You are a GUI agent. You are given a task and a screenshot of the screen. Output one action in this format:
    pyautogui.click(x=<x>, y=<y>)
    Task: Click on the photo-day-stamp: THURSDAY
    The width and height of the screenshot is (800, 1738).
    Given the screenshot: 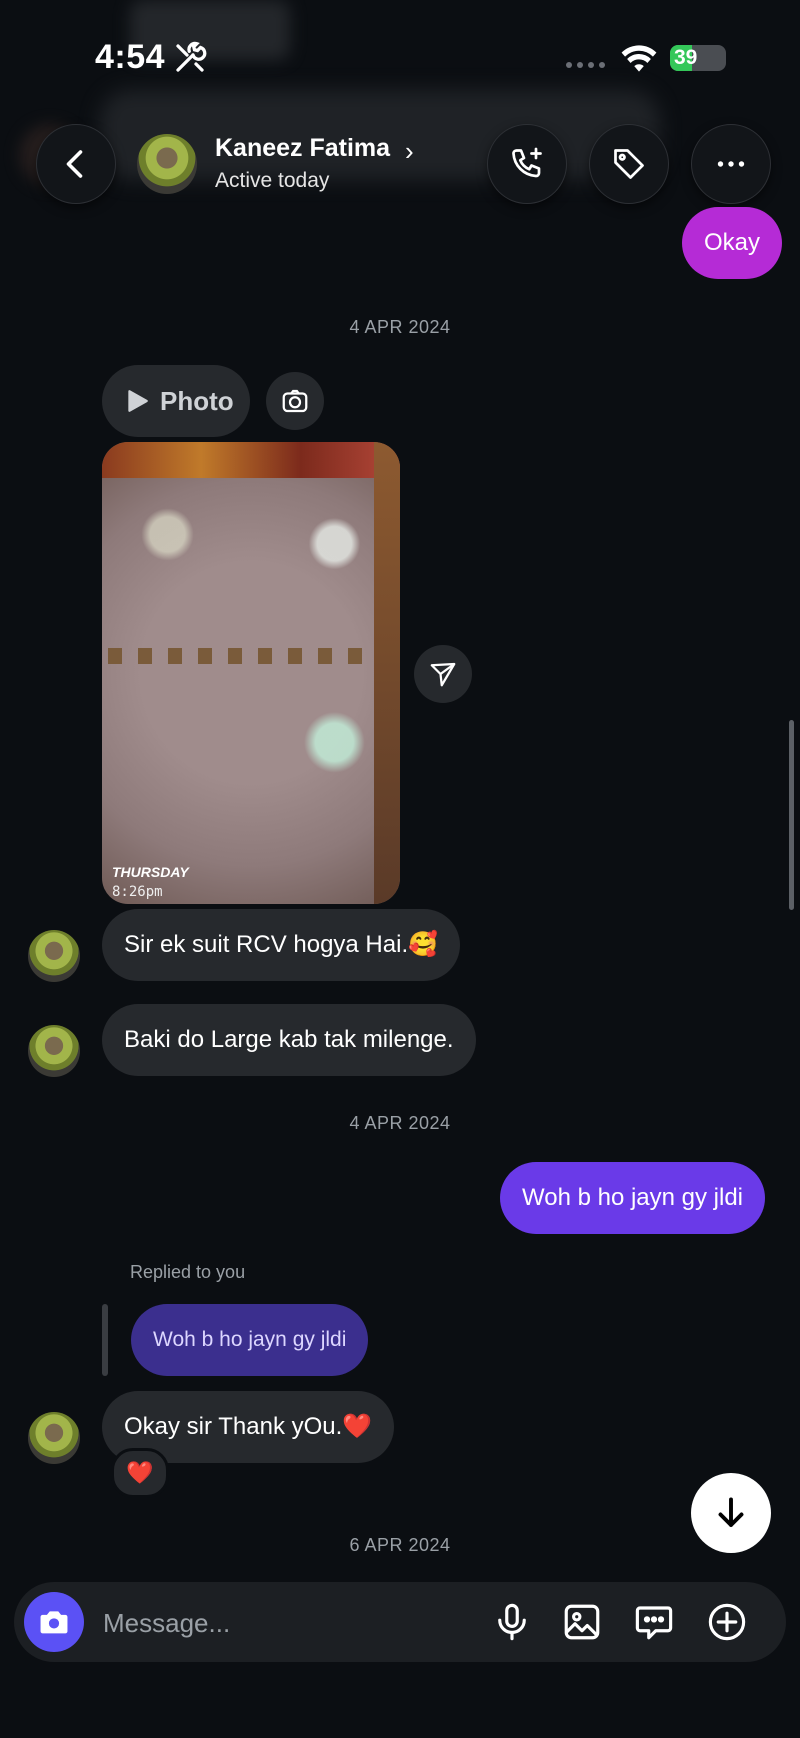 What is the action you would take?
    pyautogui.click(x=150, y=872)
    